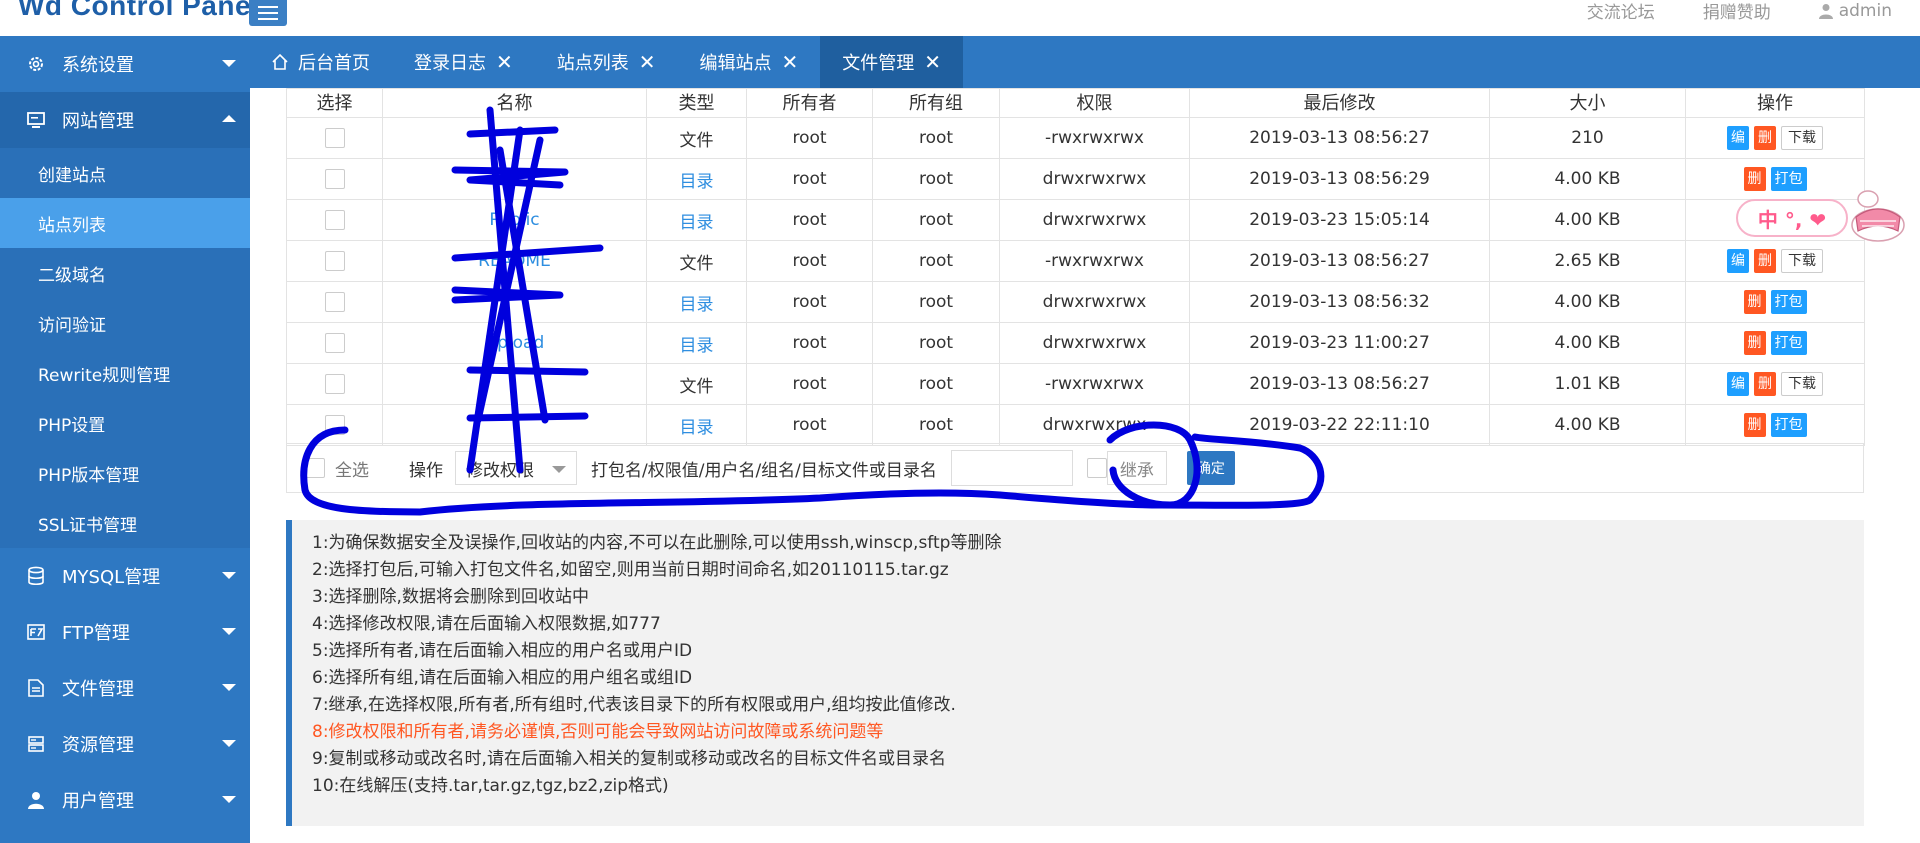 Image resolution: width=1920 pixels, height=843 pixels. Describe the element at coordinates (516, 468) in the screenshot. I see `operation-select: 修改权限` at that location.